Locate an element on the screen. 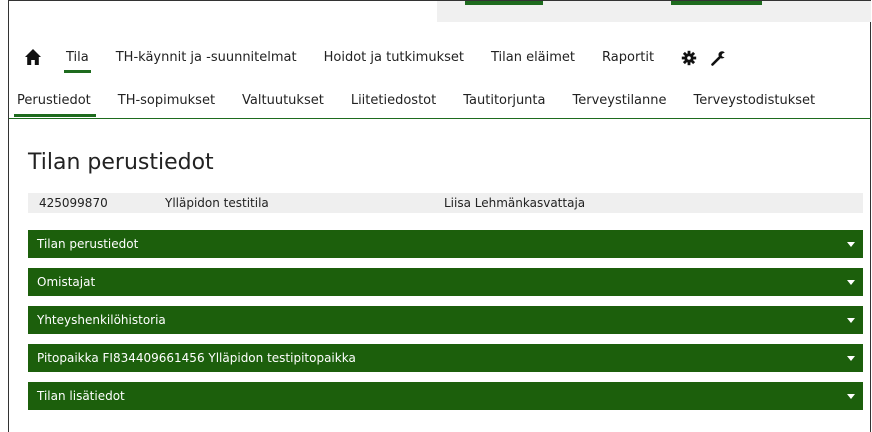 Image resolution: width=872 pixels, height=432 pixels. main-nav-item-th-kaynnit: TH-käynnit ja -suunnitelmat is located at coordinates (206, 56).